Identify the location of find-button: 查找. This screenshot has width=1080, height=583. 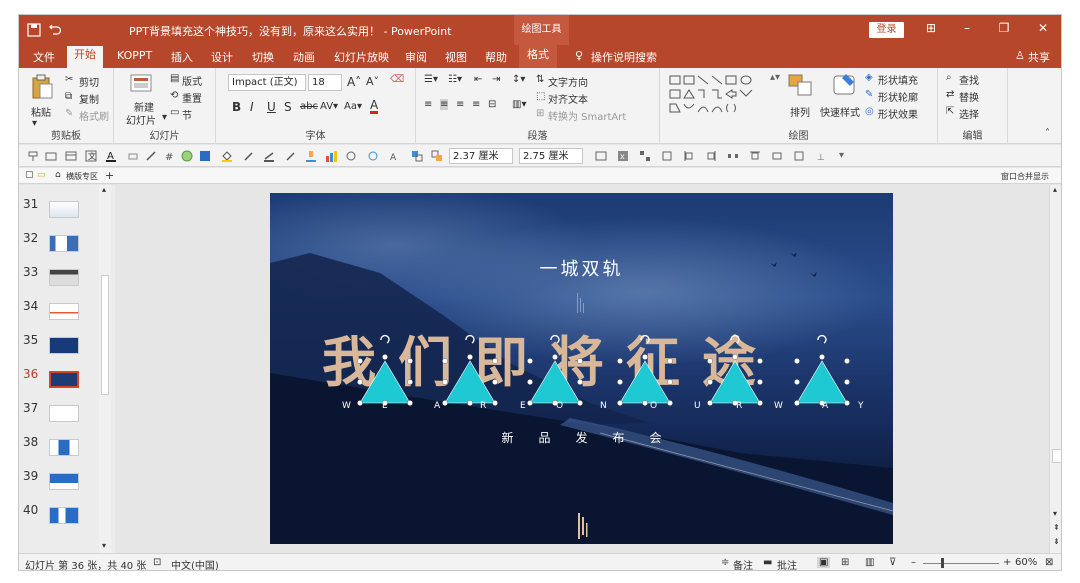
(969, 79).